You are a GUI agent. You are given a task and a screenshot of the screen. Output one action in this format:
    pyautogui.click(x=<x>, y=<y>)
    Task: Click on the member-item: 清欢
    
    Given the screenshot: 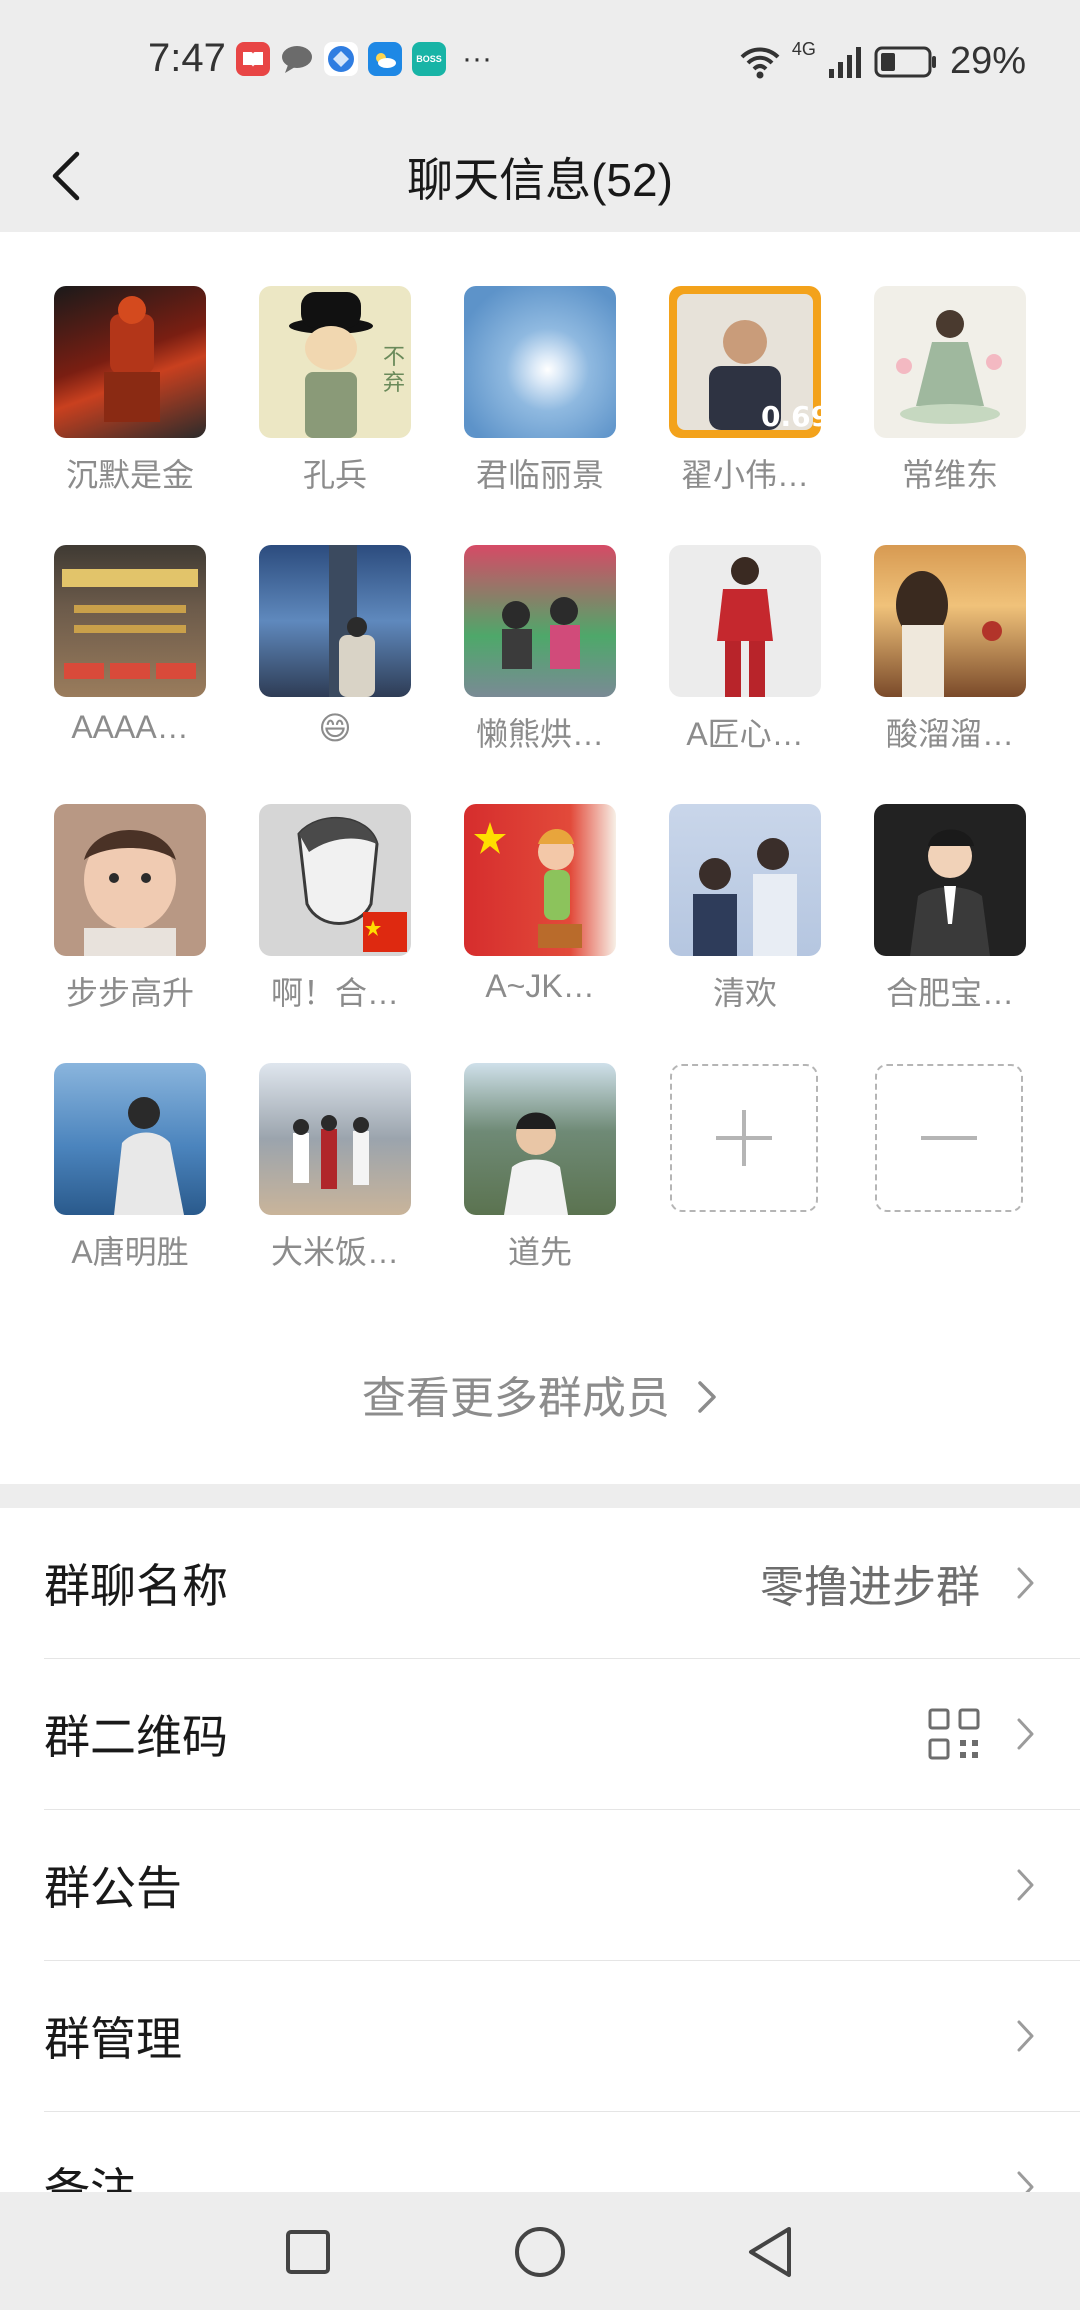 What is the action you would take?
    pyautogui.click(x=745, y=909)
    